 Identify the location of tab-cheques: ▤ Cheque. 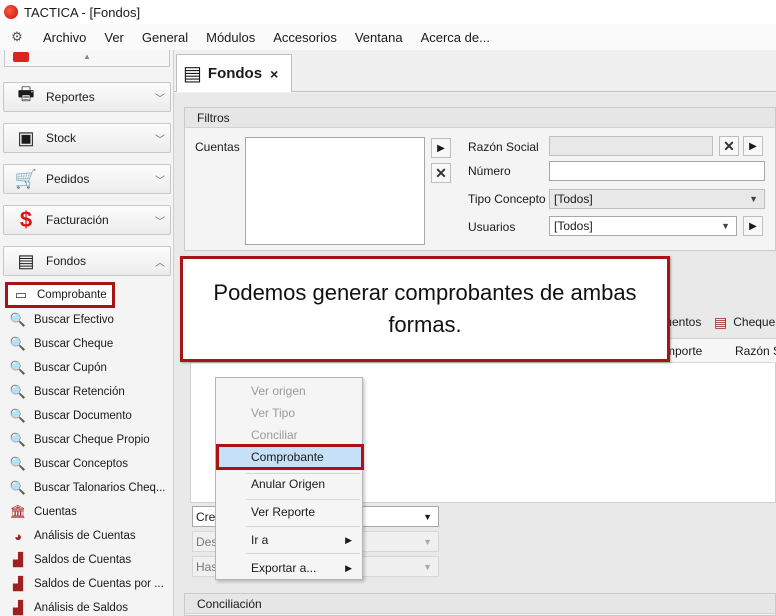
(742, 322).